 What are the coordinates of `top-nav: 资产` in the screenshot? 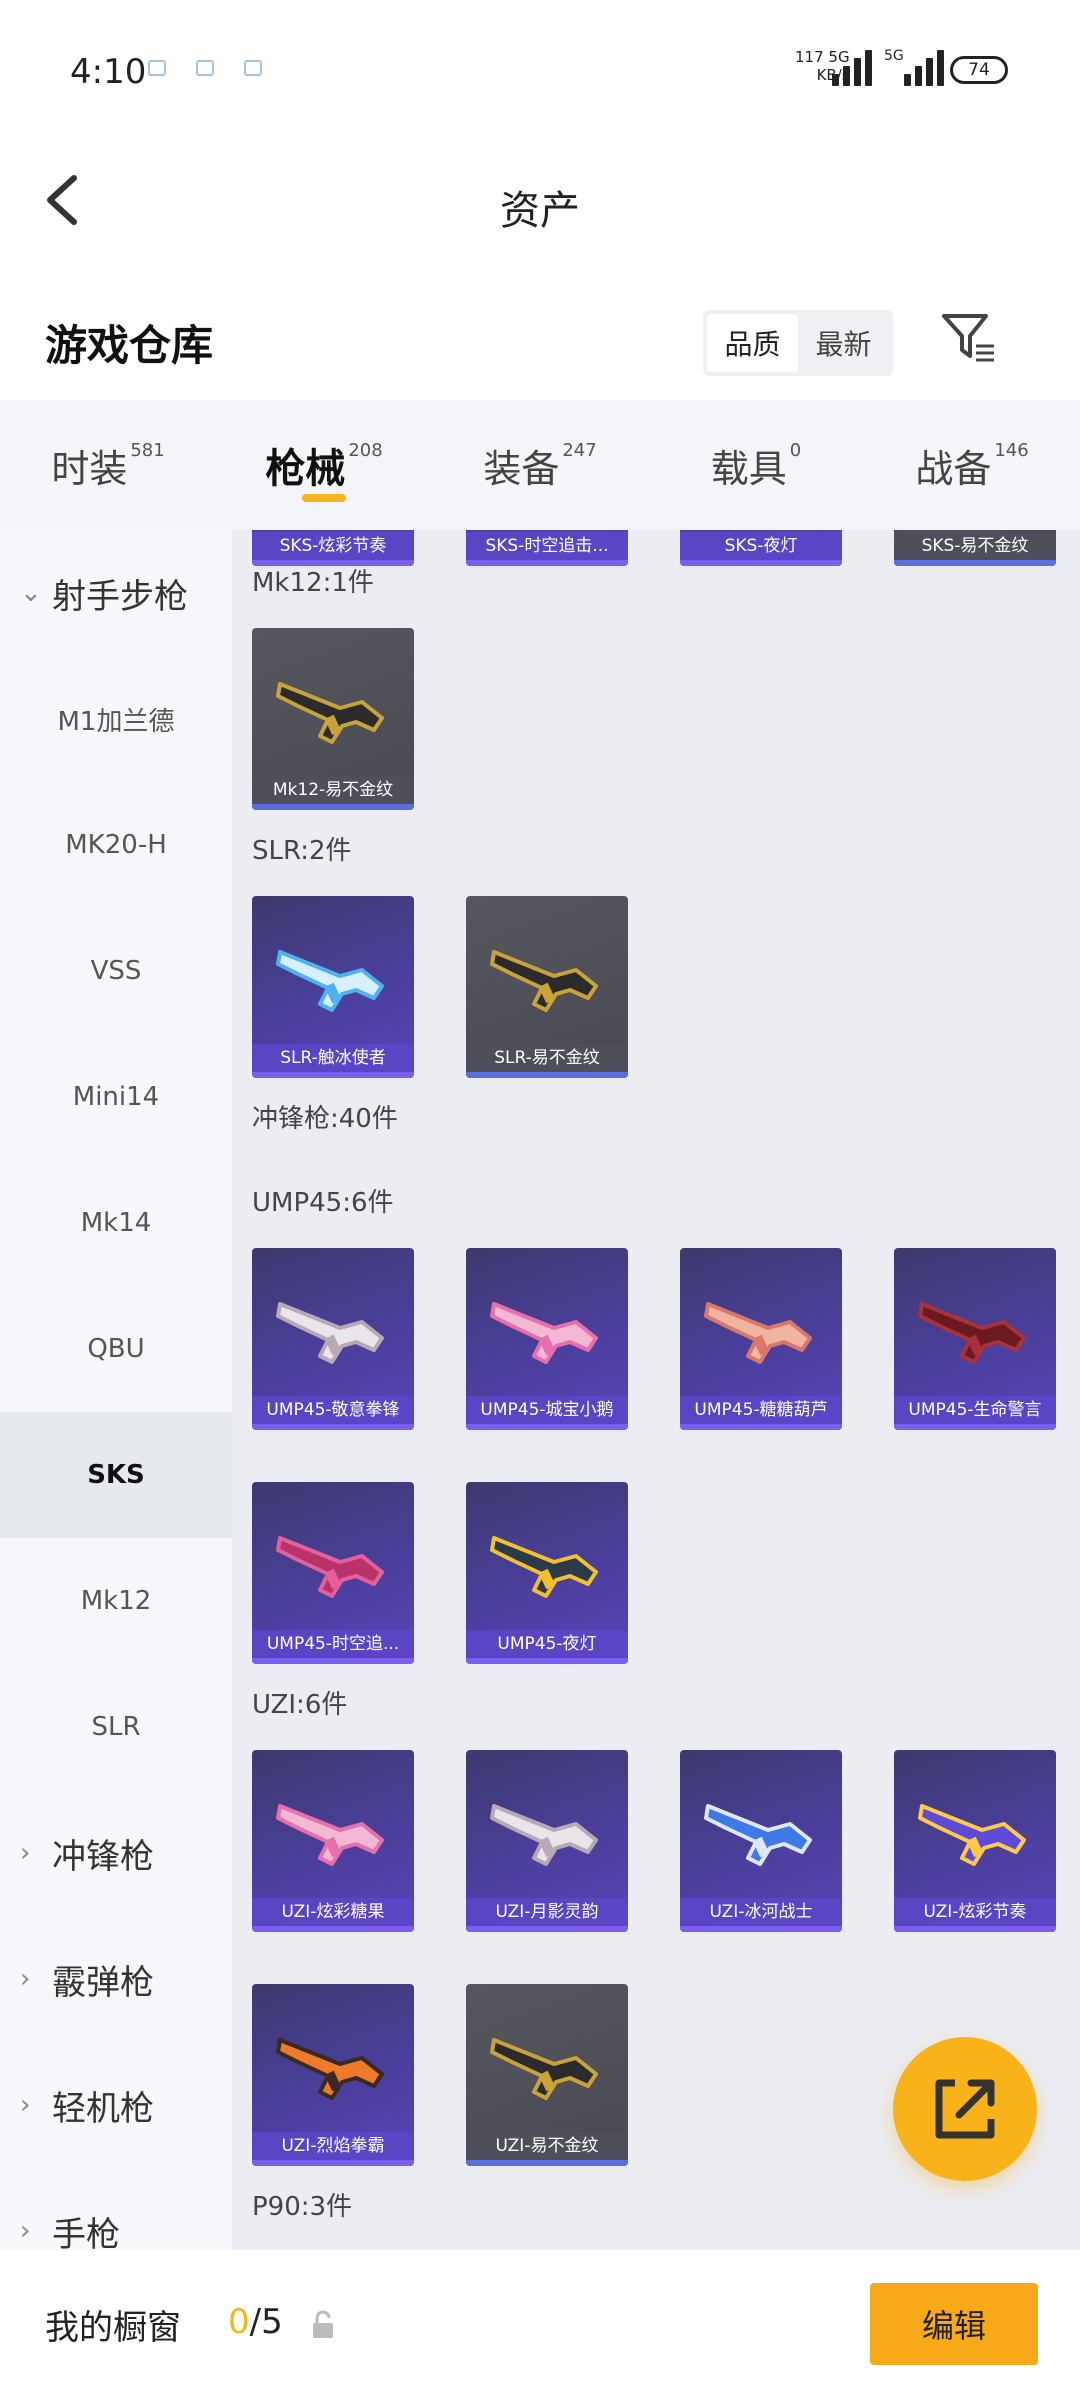 It's located at (540, 200).